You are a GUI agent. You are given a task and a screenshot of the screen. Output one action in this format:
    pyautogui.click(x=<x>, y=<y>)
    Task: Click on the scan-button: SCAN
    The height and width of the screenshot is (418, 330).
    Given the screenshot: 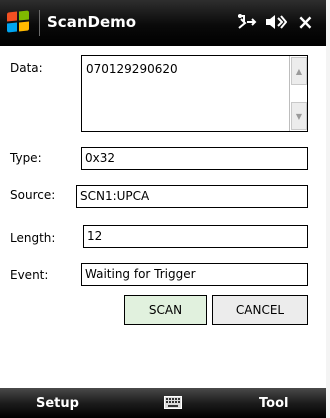 What is the action you would take?
    pyautogui.click(x=165, y=310)
    